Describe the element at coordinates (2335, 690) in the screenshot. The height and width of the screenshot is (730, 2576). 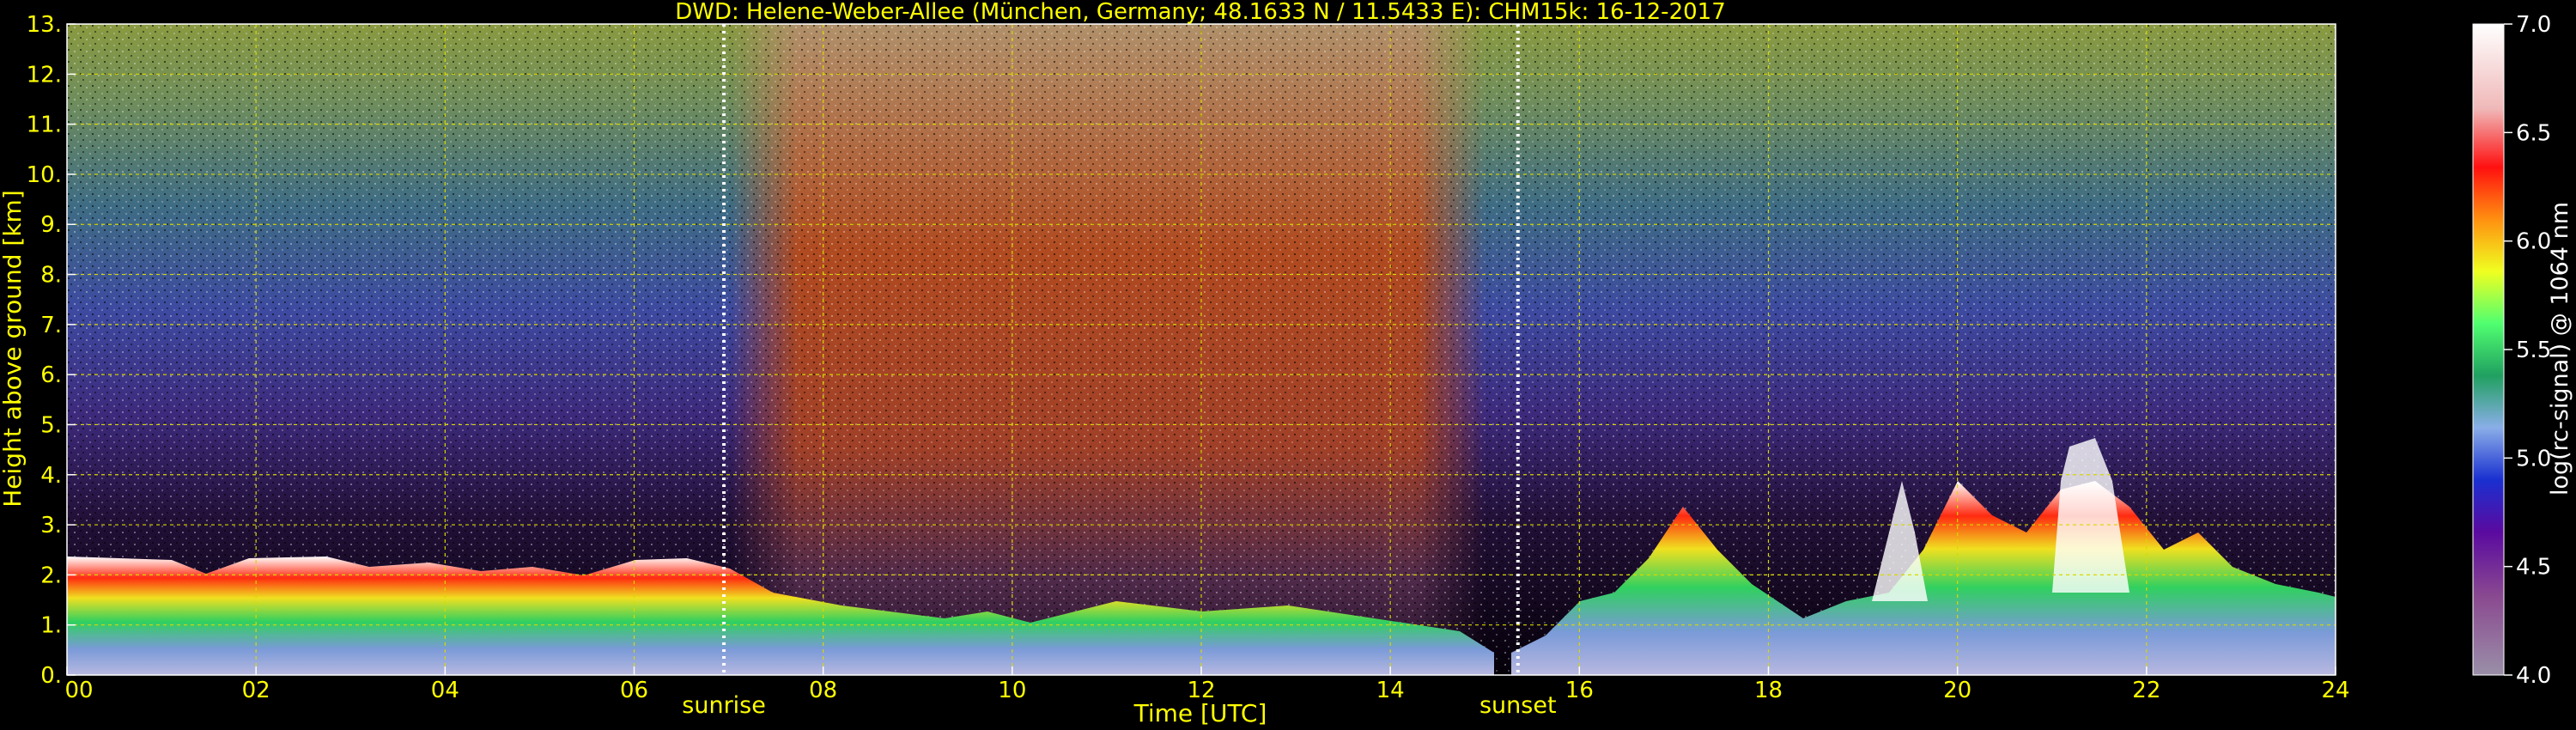
I see `x-tick-label: 24` at that location.